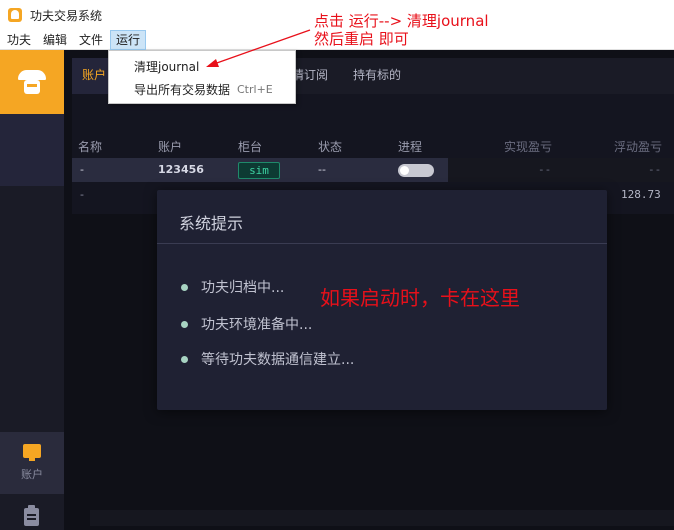  What do you see at coordinates (90, 147) in the screenshot?
I see `column-header-name: 名称` at bounding box center [90, 147].